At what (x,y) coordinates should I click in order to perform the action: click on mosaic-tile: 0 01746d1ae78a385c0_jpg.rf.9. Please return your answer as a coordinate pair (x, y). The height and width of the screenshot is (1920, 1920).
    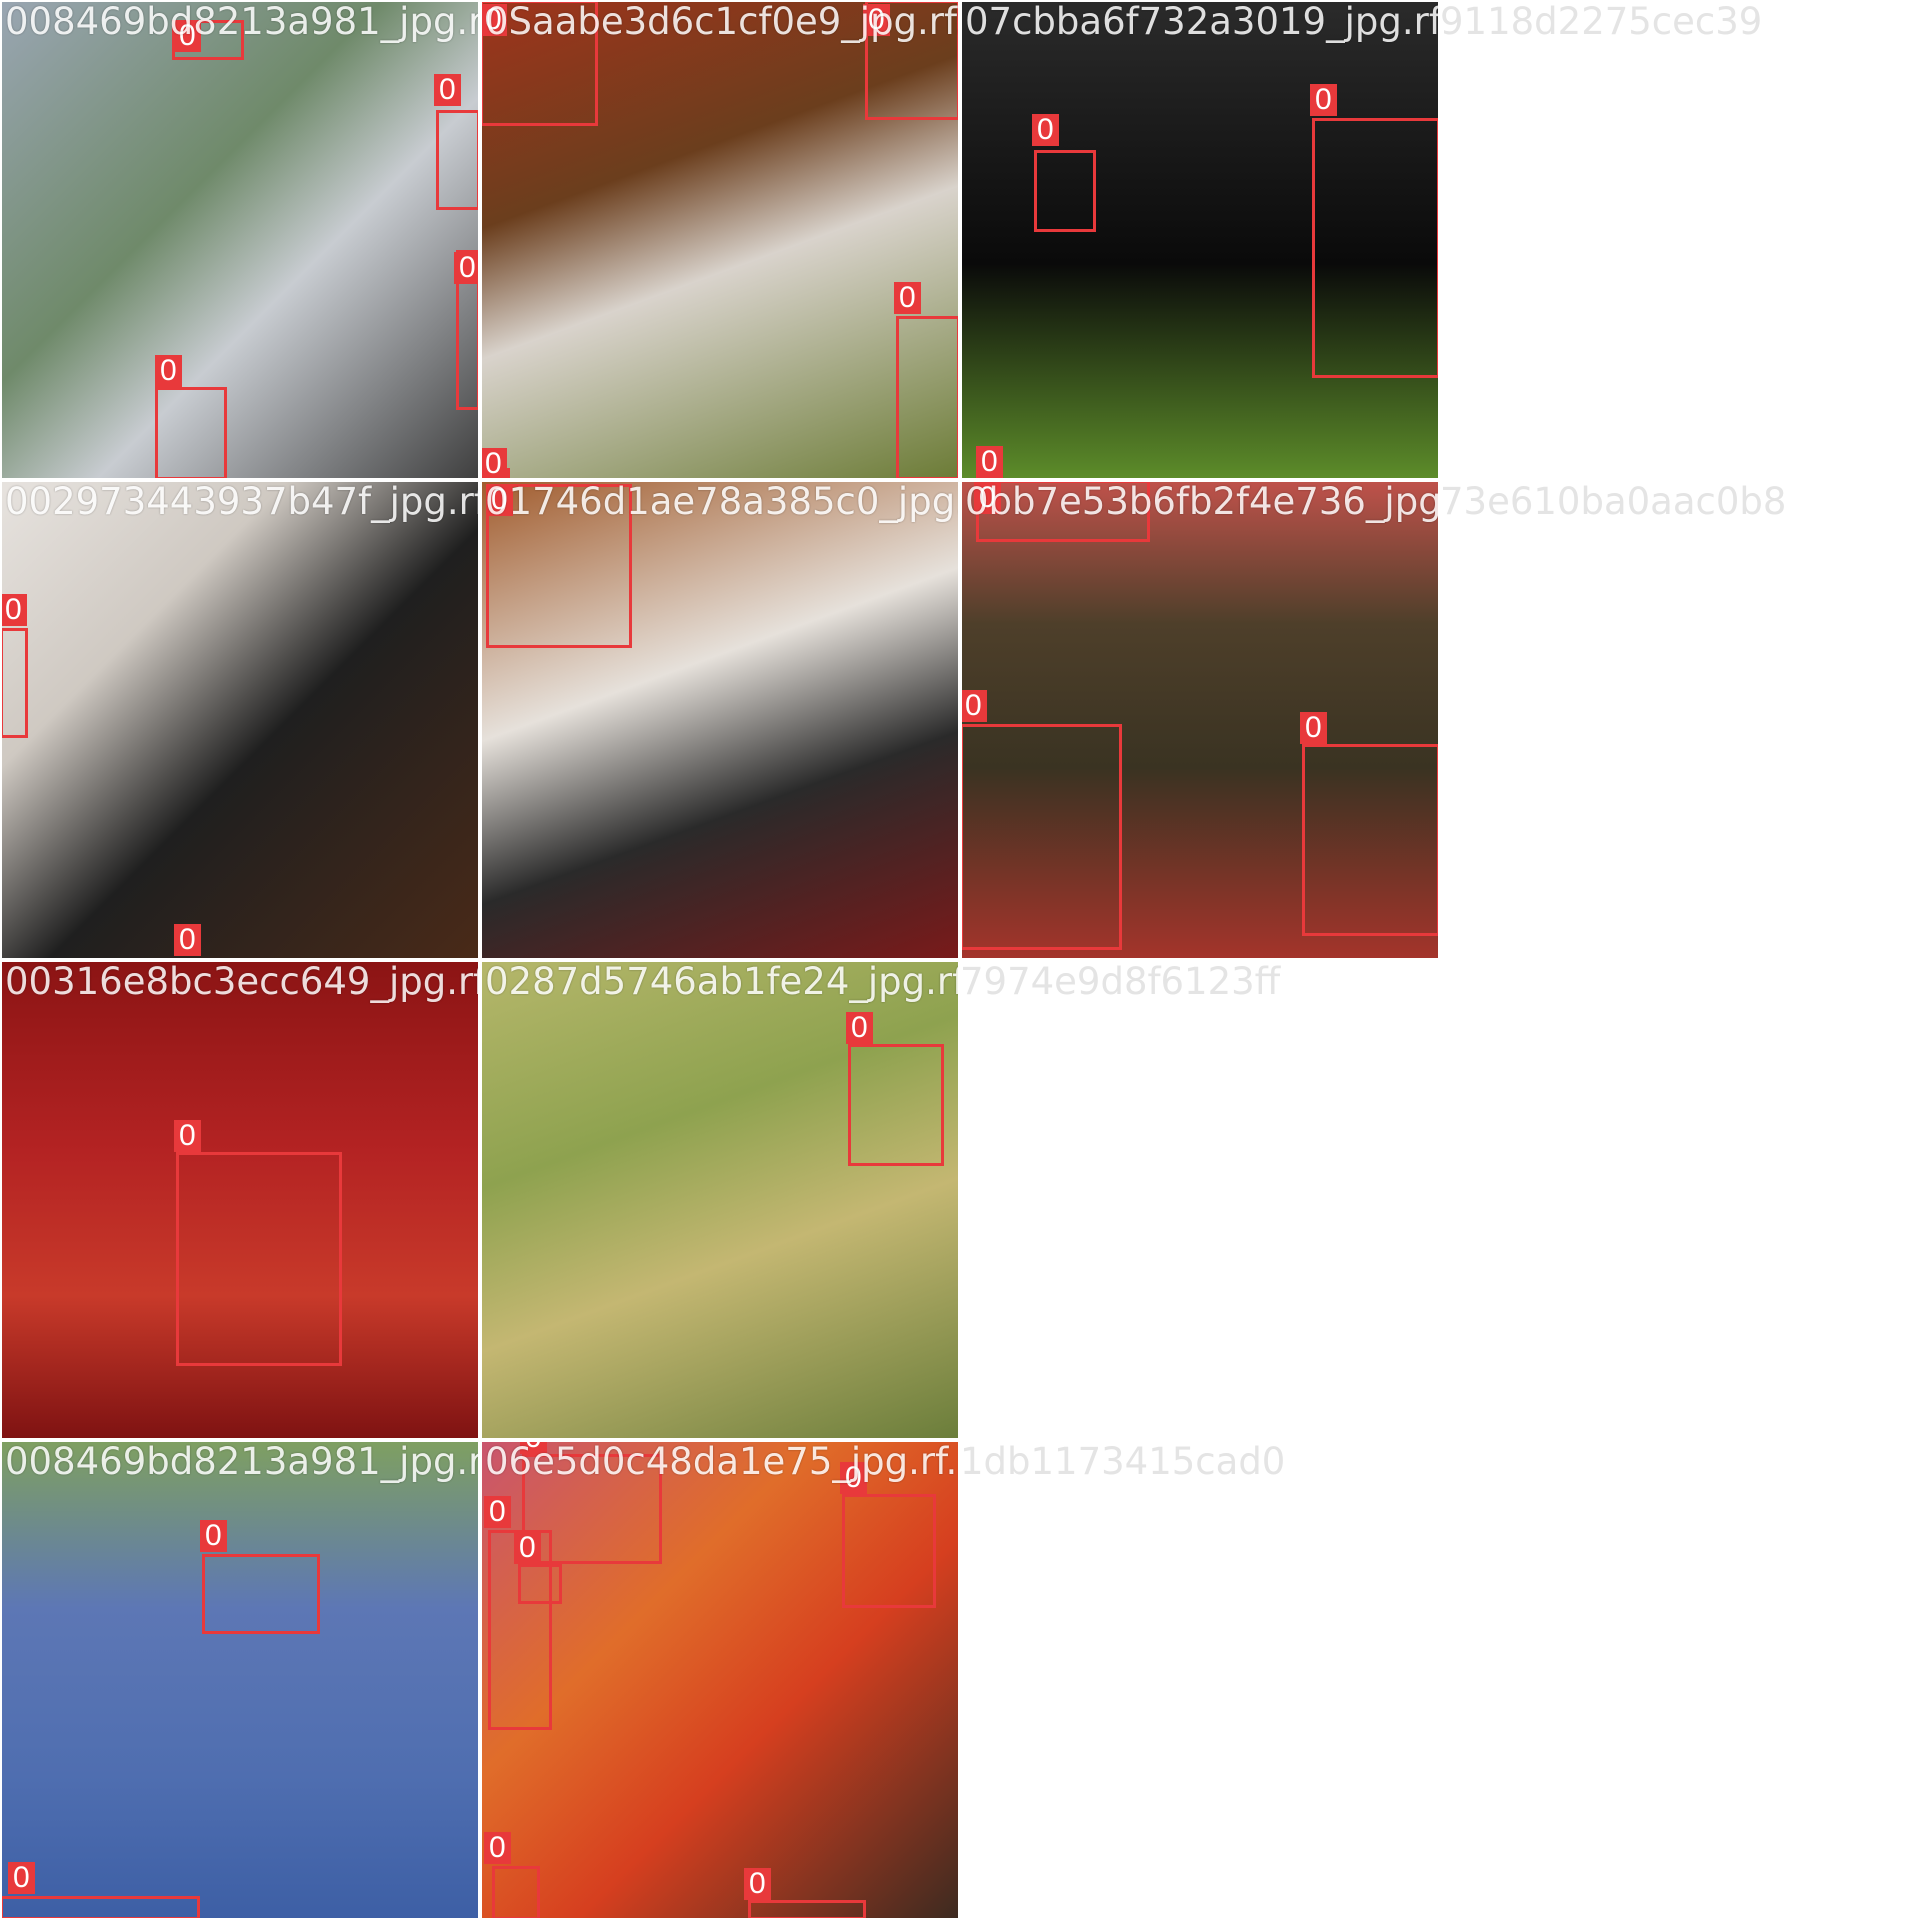
    Looking at the image, I should click on (720, 720).